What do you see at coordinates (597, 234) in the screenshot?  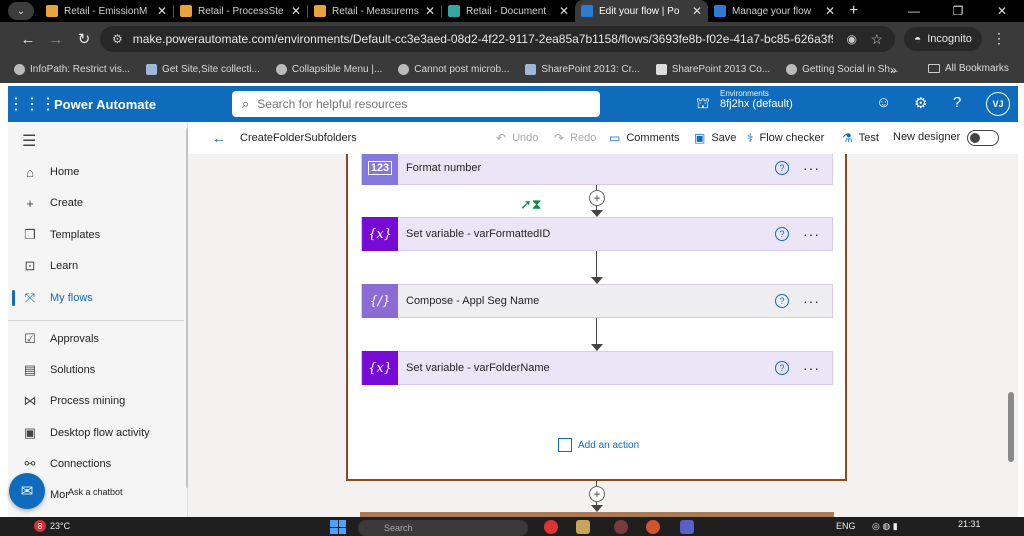 I see `action-card-set-variable: {x} Set variable - varFormattedID ? ···` at bounding box center [597, 234].